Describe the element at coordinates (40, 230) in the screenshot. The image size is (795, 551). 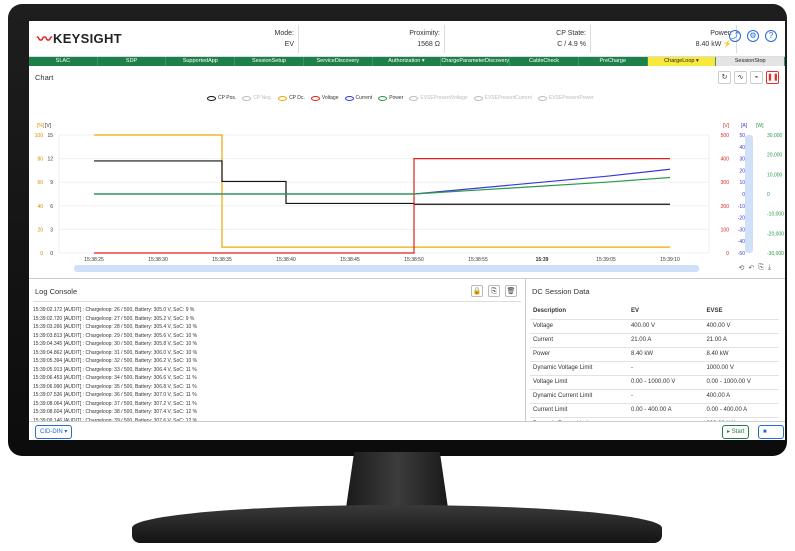
I see `ytick-pct: 20` at that location.